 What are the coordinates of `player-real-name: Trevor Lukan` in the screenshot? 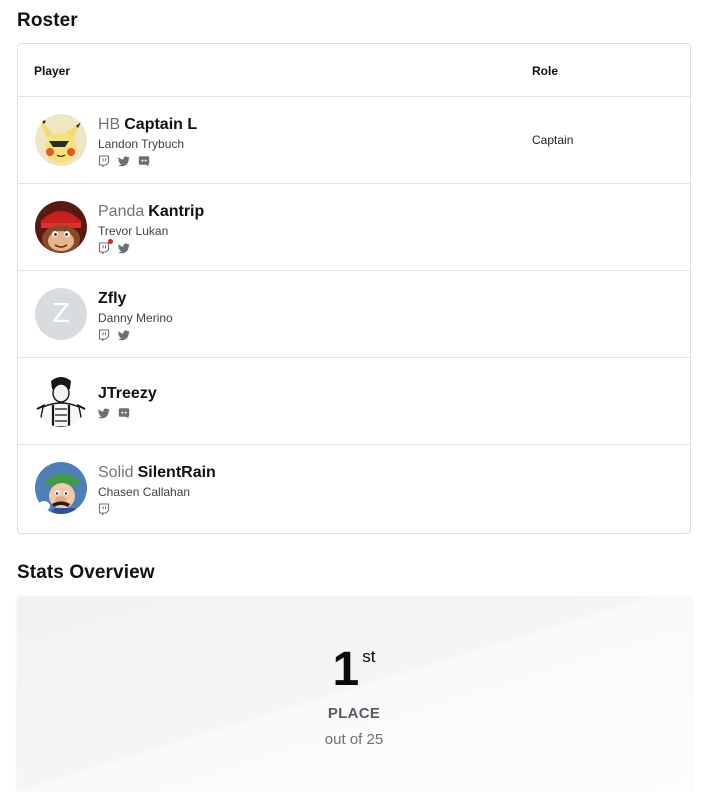 It's located at (133, 231).